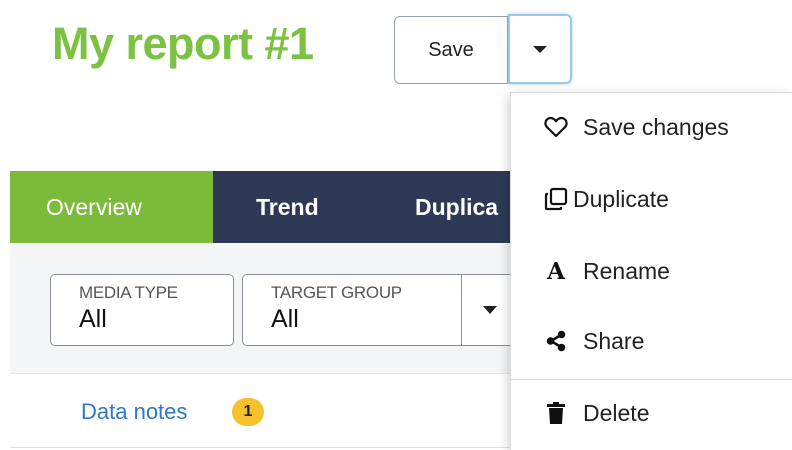  Describe the element at coordinates (556, 127) in the screenshot. I see `heart-icon` at that location.